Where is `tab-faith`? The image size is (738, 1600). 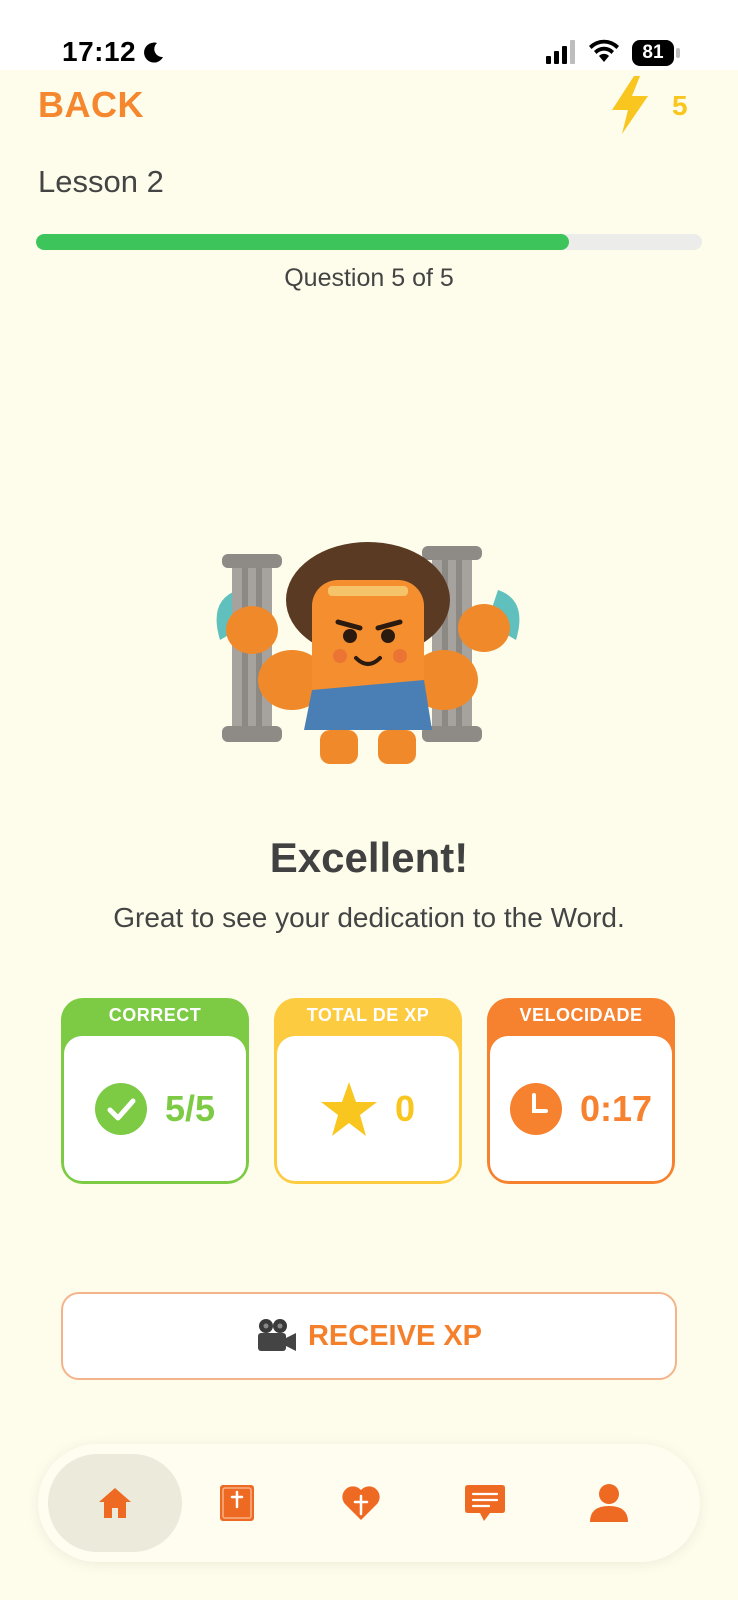
tab-faith is located at coordinates (361, 1503).